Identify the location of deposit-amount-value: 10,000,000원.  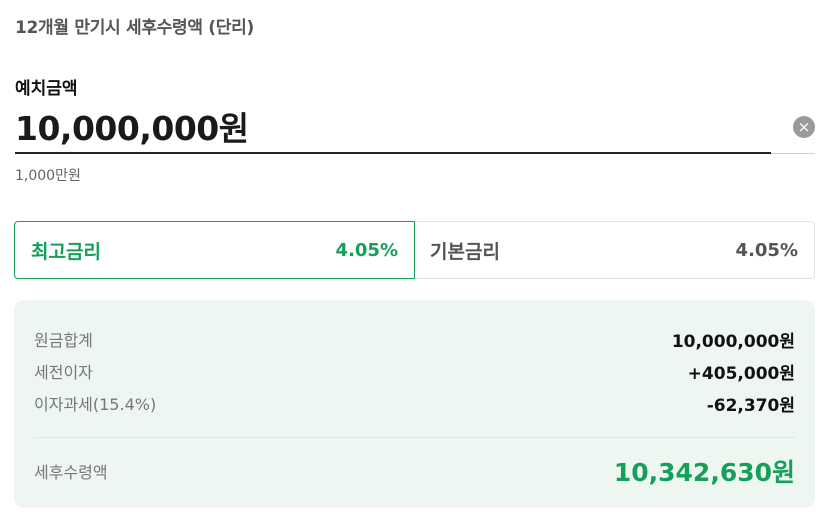
(132, 126).